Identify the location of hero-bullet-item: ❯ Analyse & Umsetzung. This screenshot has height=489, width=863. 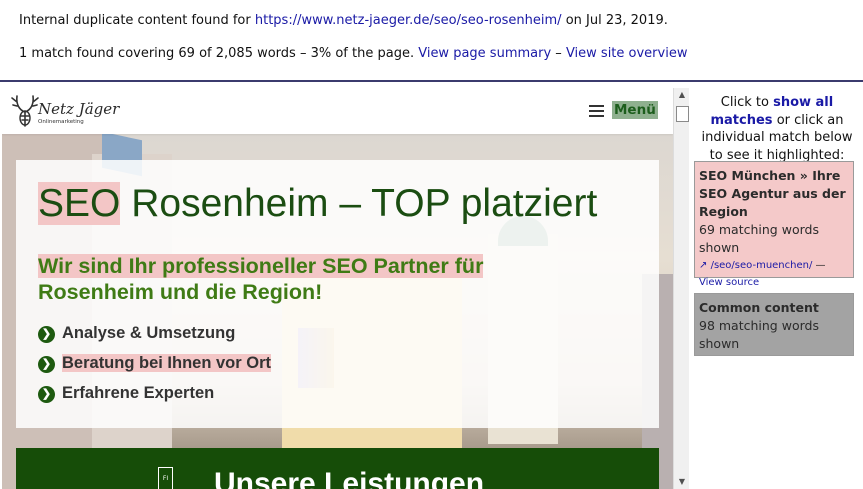
(136, 333).